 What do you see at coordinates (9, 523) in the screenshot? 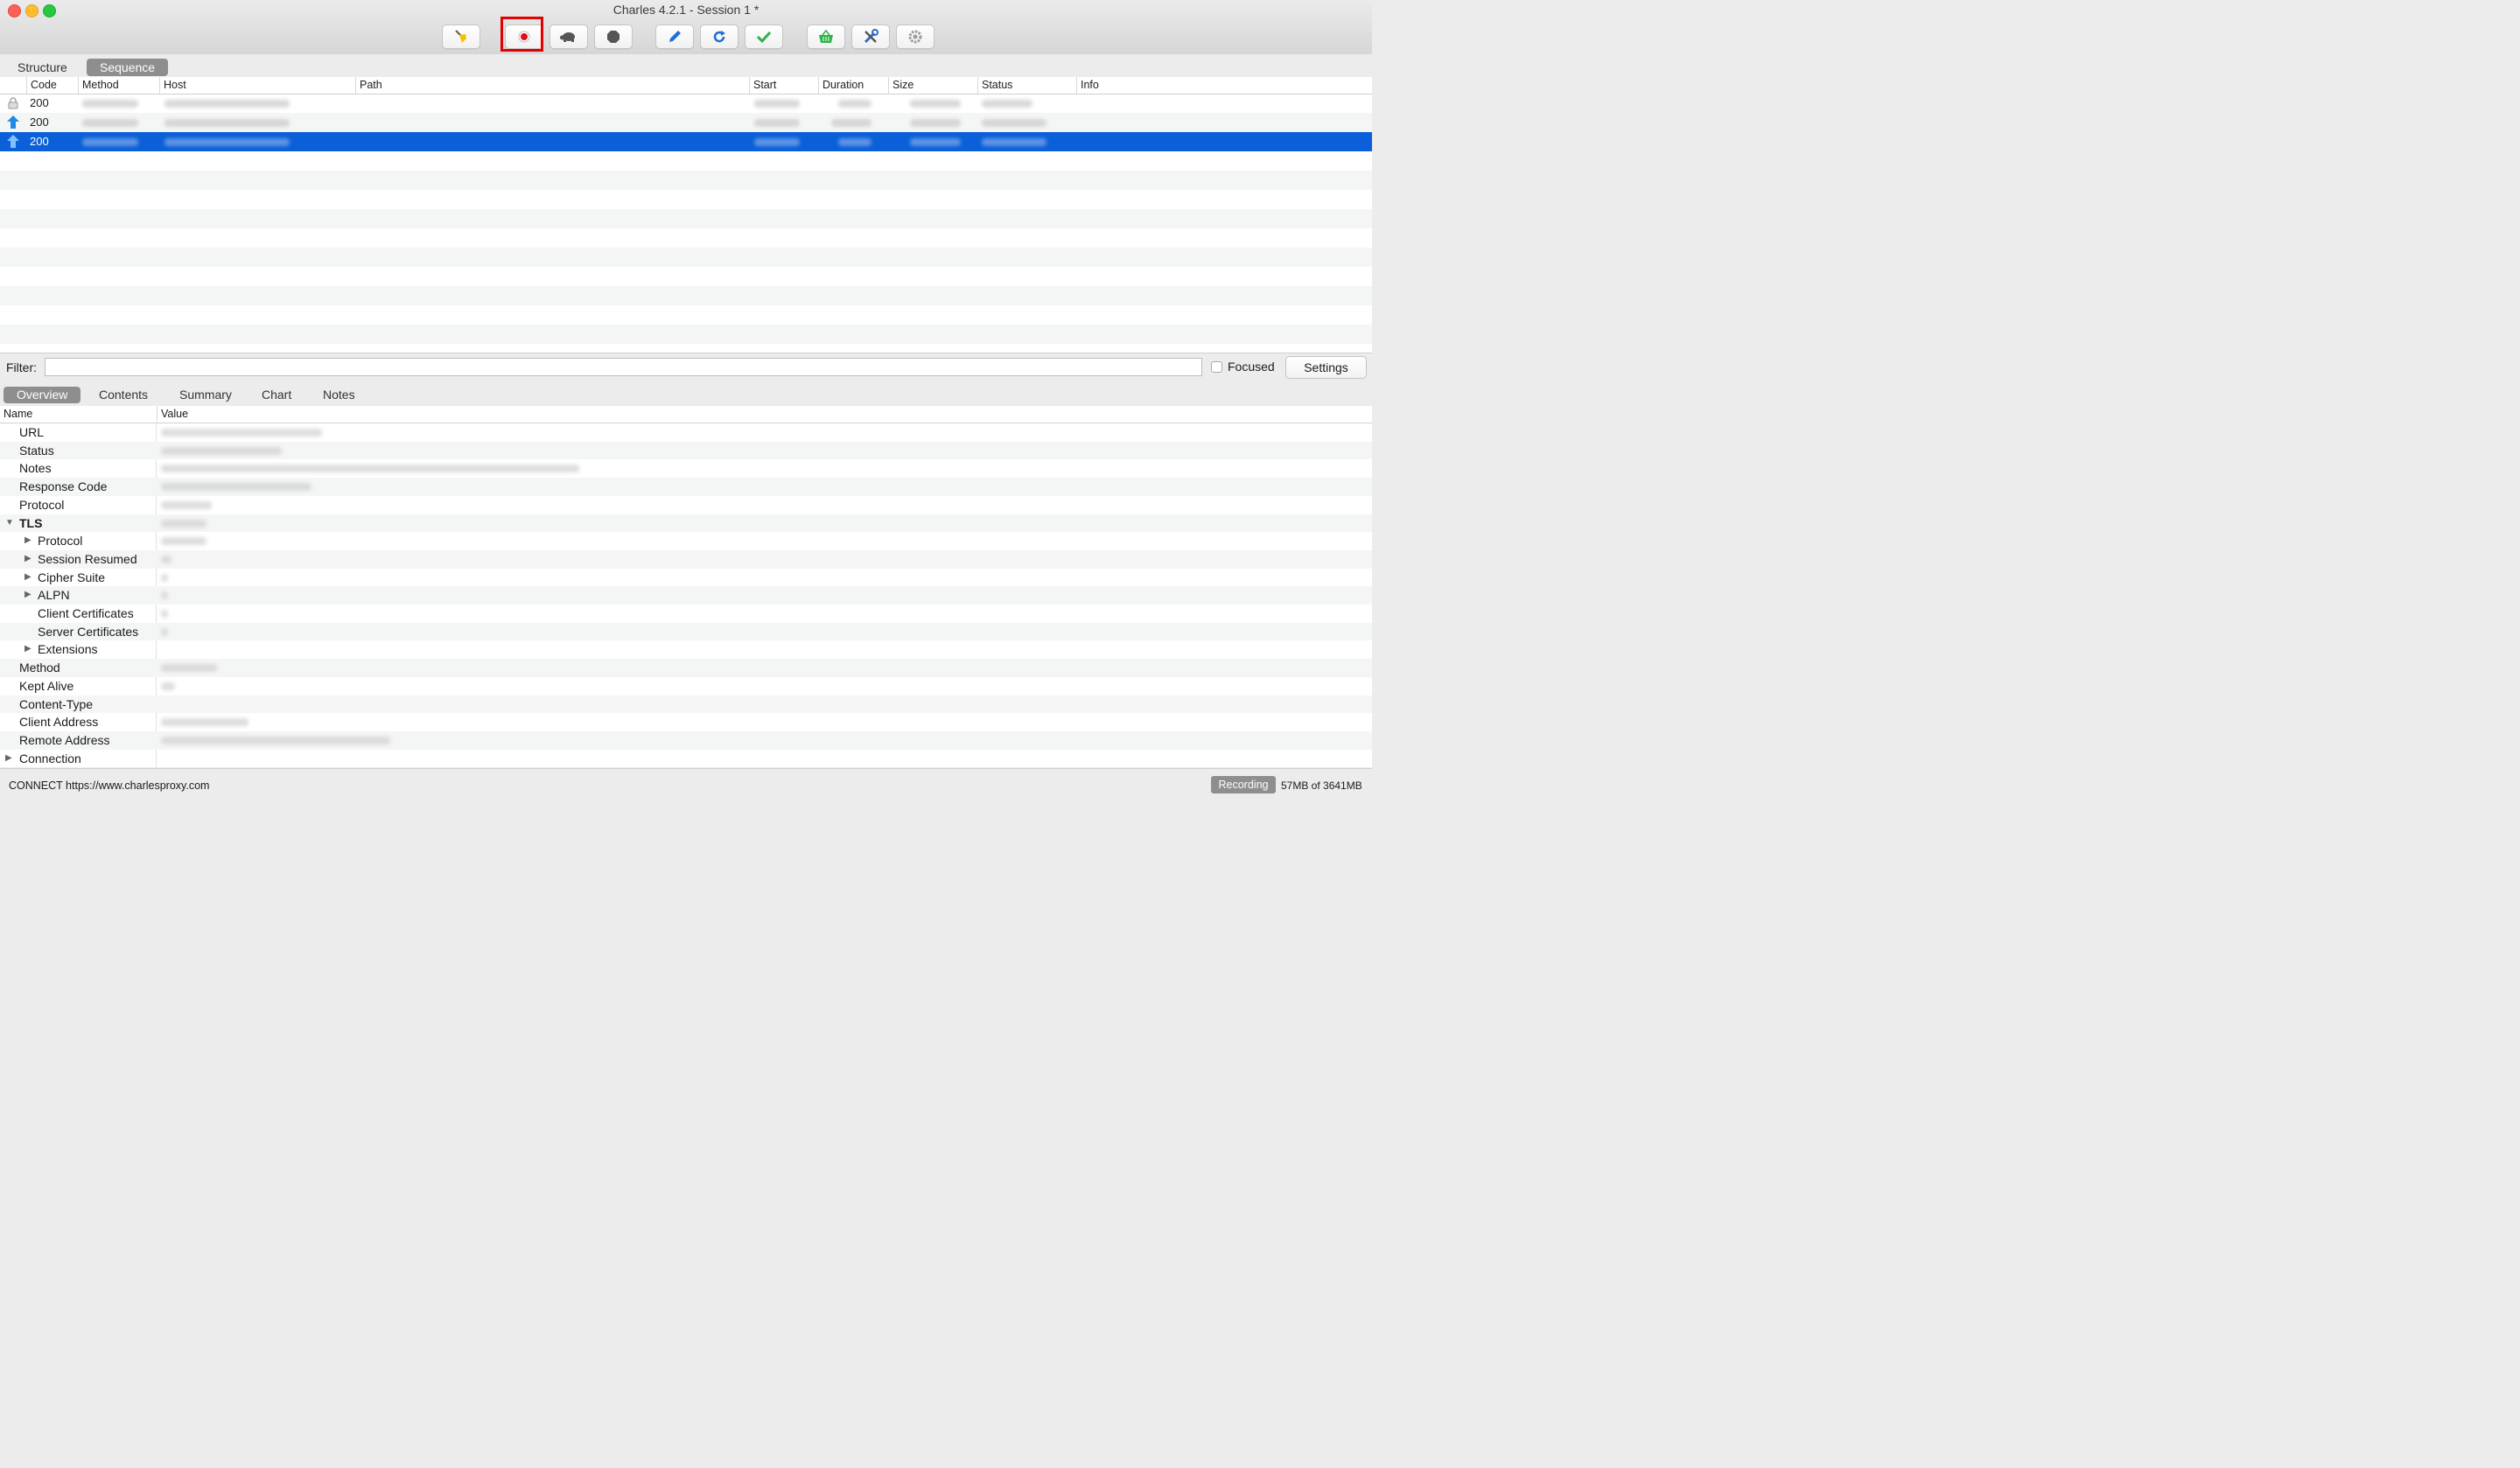
I see `disclosure-expanded-icon: ▼` at bounding box center [9, 523].